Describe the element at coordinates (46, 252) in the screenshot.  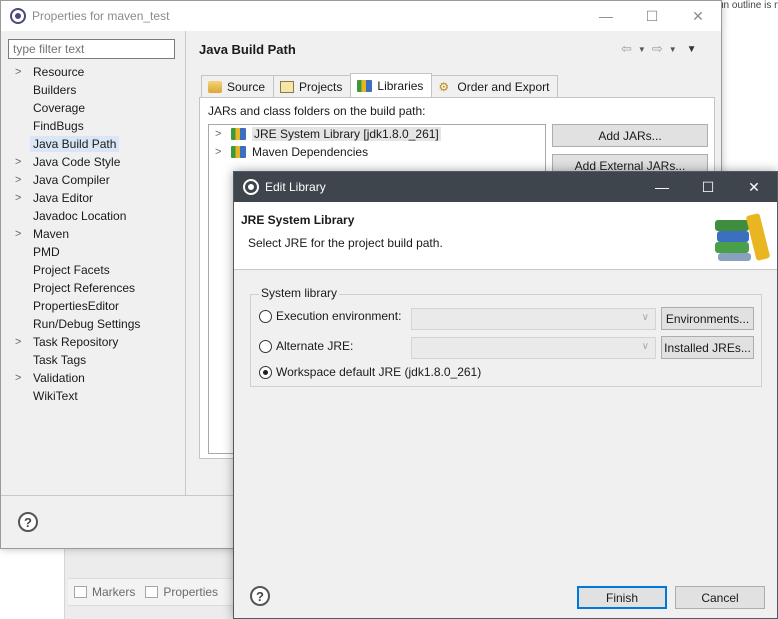
I see `tree-item-label: PMD` at that location.